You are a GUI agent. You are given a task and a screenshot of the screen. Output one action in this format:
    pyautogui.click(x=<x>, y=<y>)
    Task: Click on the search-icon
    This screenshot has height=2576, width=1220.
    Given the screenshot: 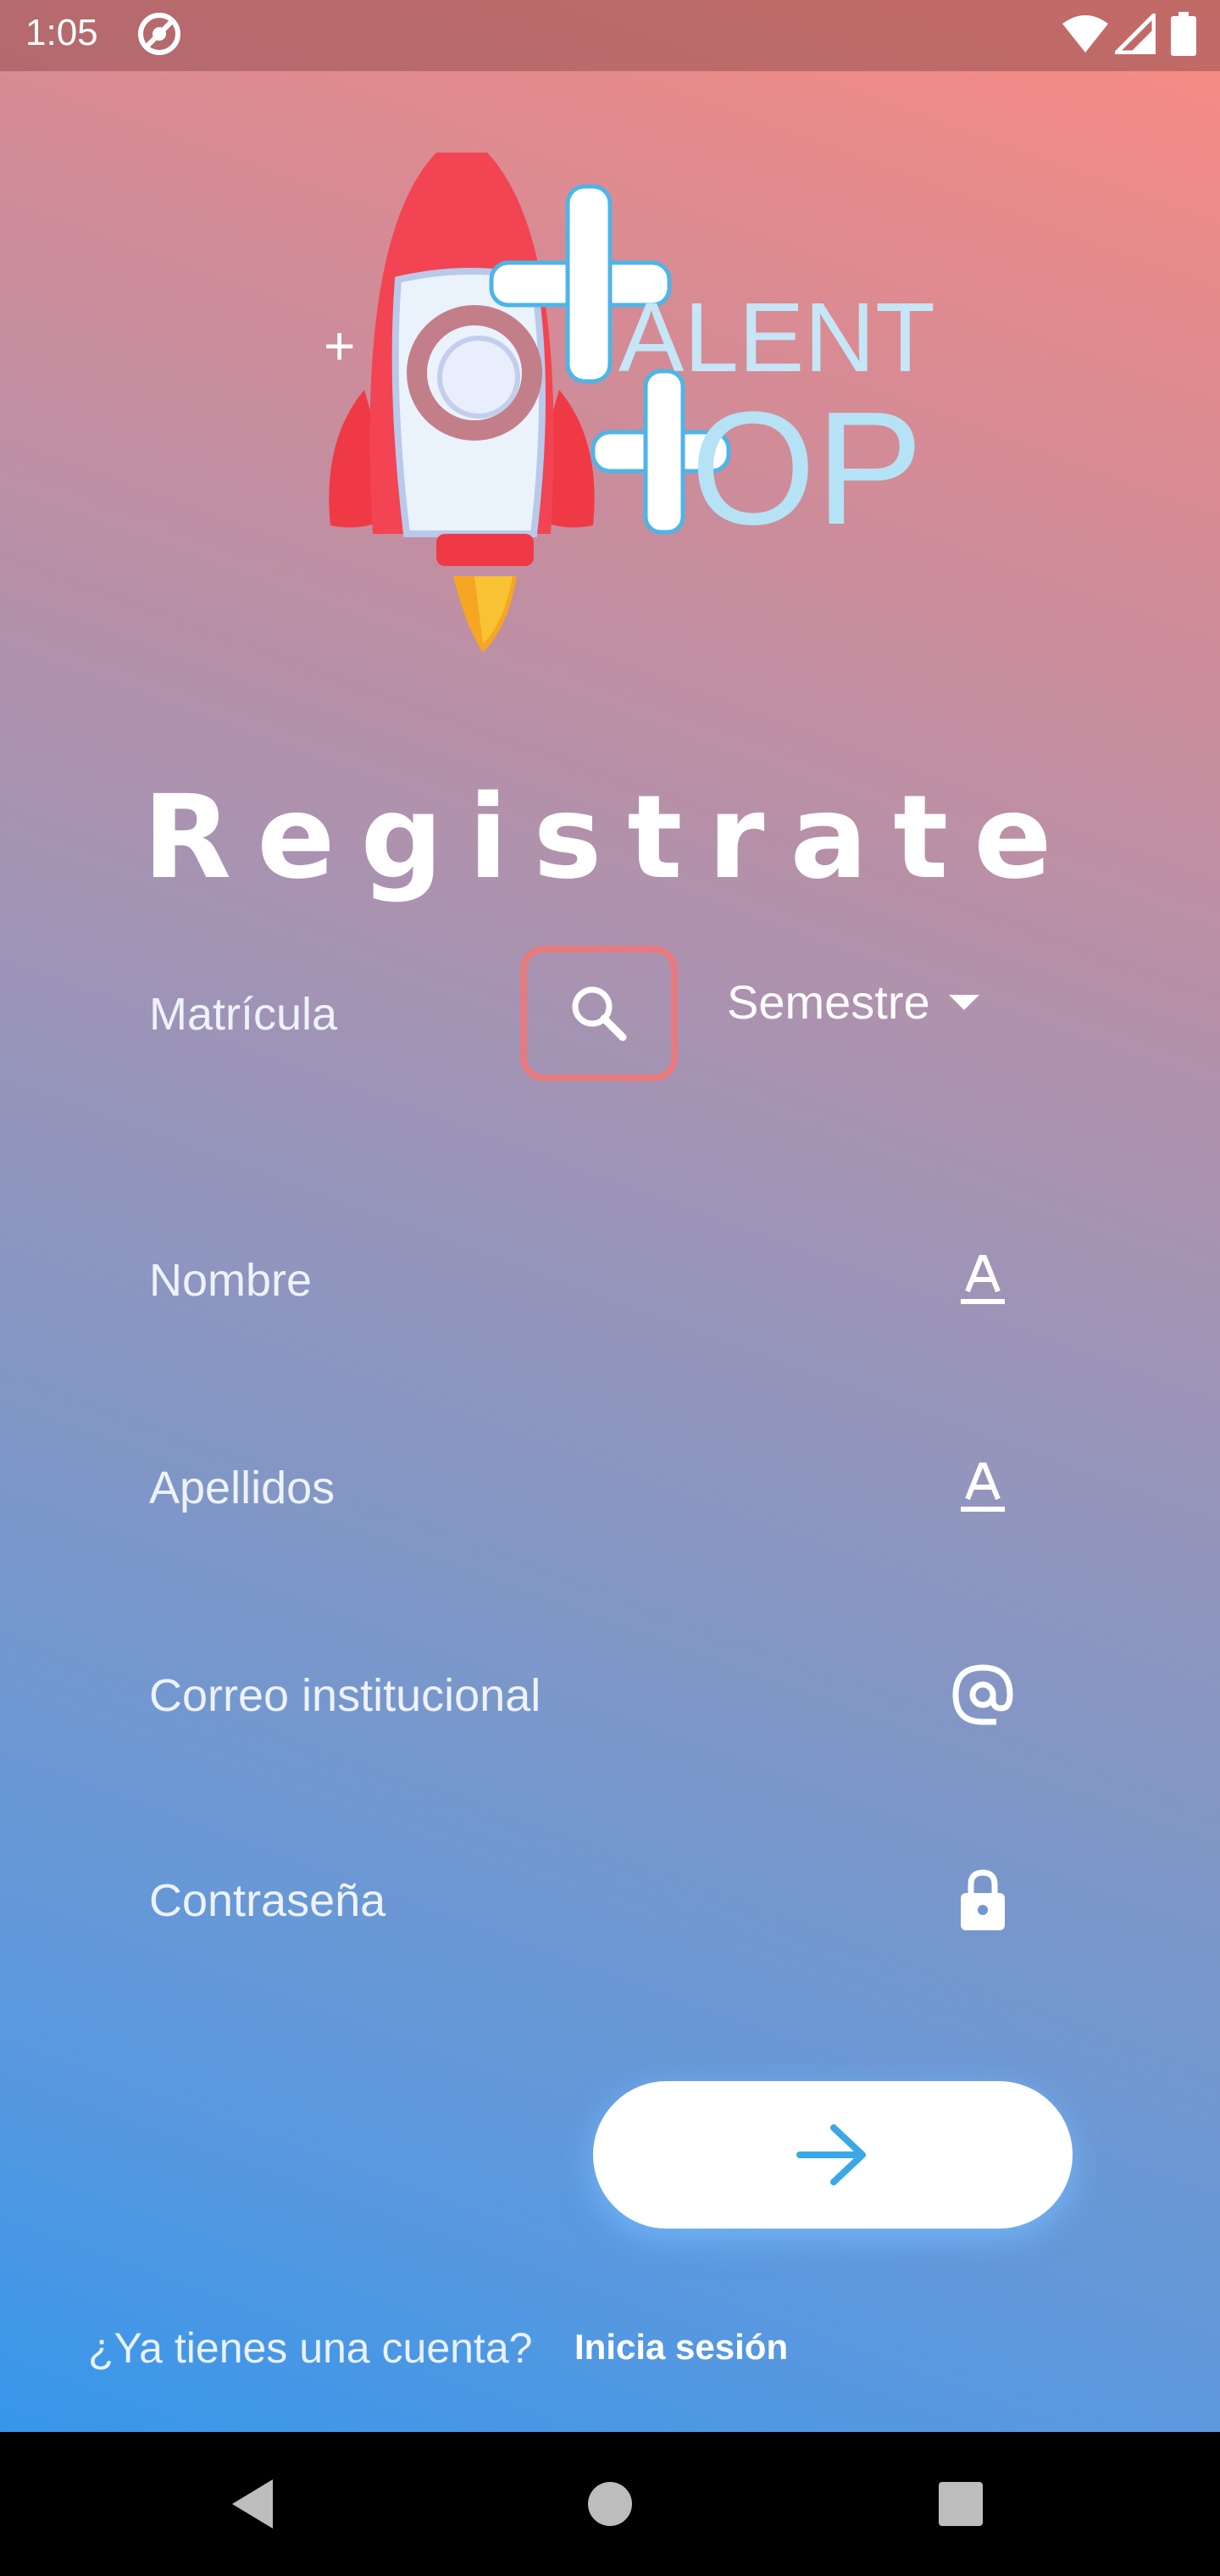 What is the action you would take?
    pyautogui.click(x=599, y=1013)
    